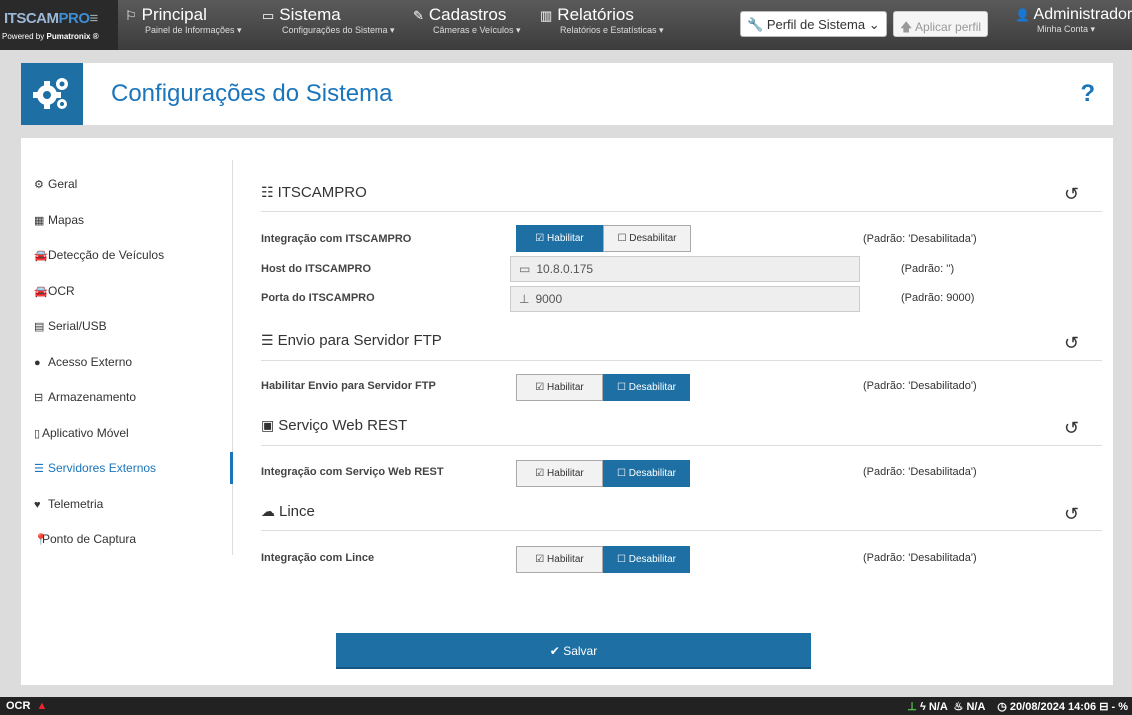 The height and width of the screenshot is (715, 1132). What do you see at coordinates (554, 651) in the screenshot?
I see `check-icon: ✔` at bounding box center [554, 651].